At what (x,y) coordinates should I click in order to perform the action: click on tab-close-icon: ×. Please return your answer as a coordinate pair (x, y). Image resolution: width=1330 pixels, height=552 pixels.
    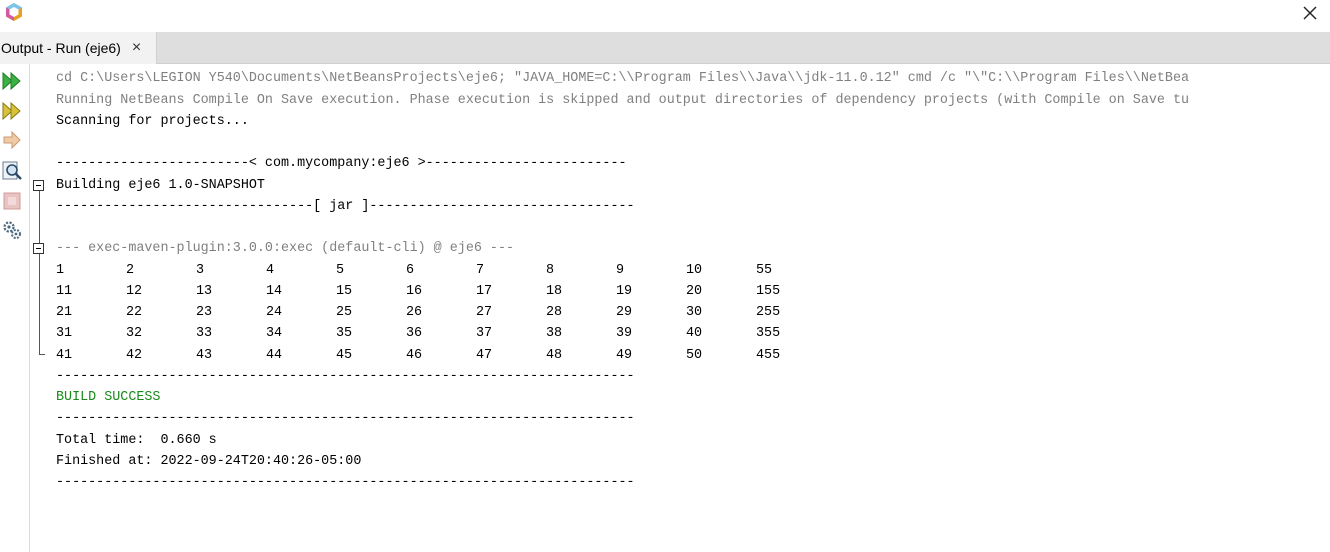
    Looking at the image, I should click on (136, 48).